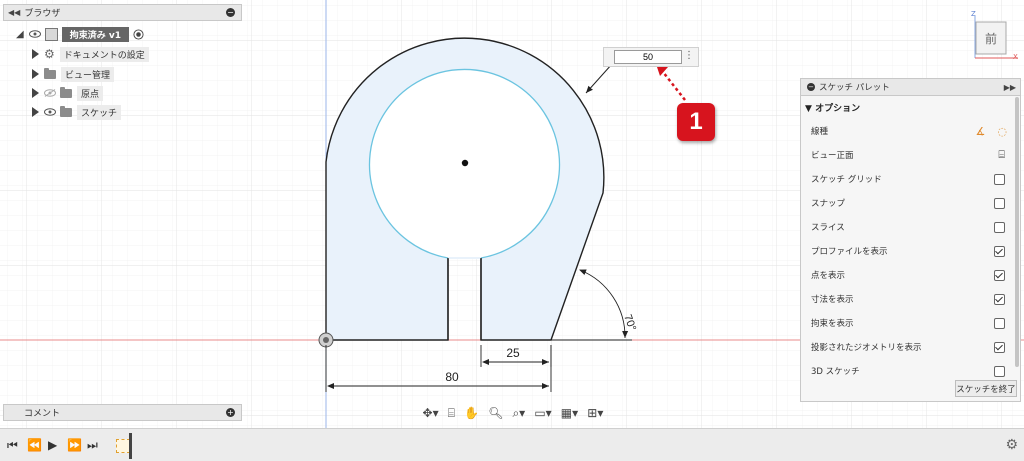 The image size is (1024, 461). Describe the element at coordinates (1015, 57) in the screenshot. I see `svg-text: X` at that location.